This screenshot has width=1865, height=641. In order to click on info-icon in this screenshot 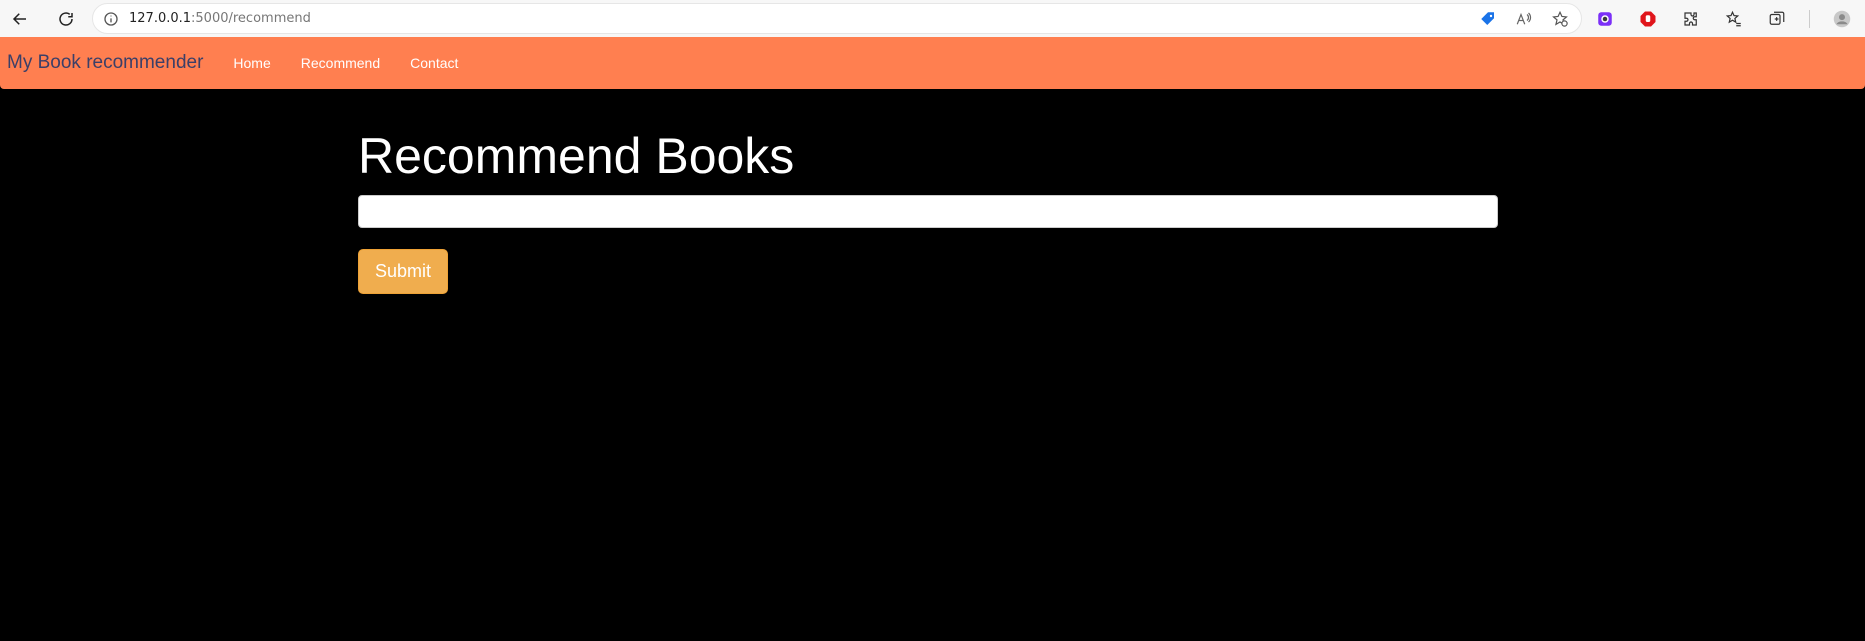, I will do `click(111, 19)`.